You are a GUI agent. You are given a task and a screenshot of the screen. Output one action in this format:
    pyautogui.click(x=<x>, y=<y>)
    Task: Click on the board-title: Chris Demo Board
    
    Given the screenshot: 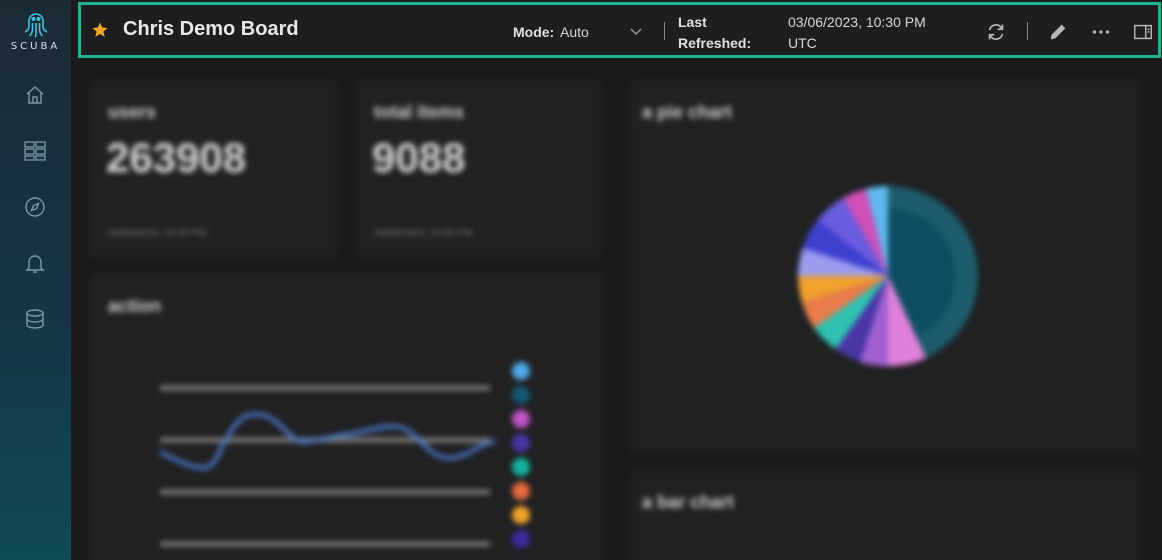 What is the action you would take?
    pyautogui.click(x=211, y=29)
    